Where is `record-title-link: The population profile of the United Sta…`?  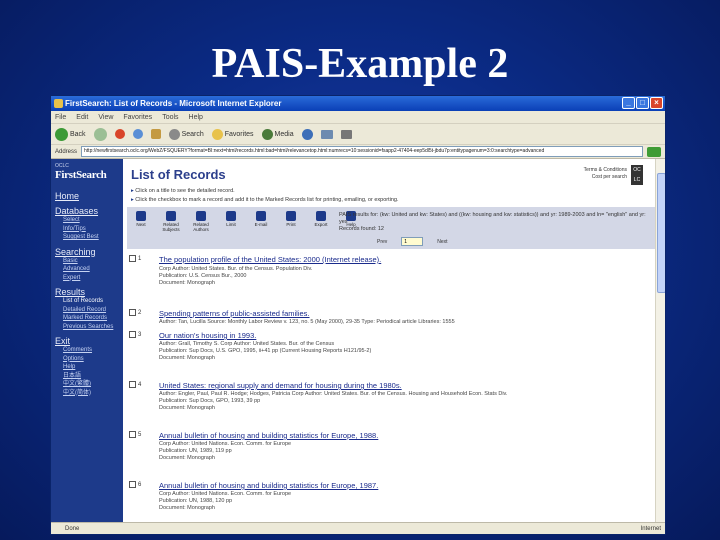
record-title-link: The population profile of the United Sta… is located at coordinates (270, 259).